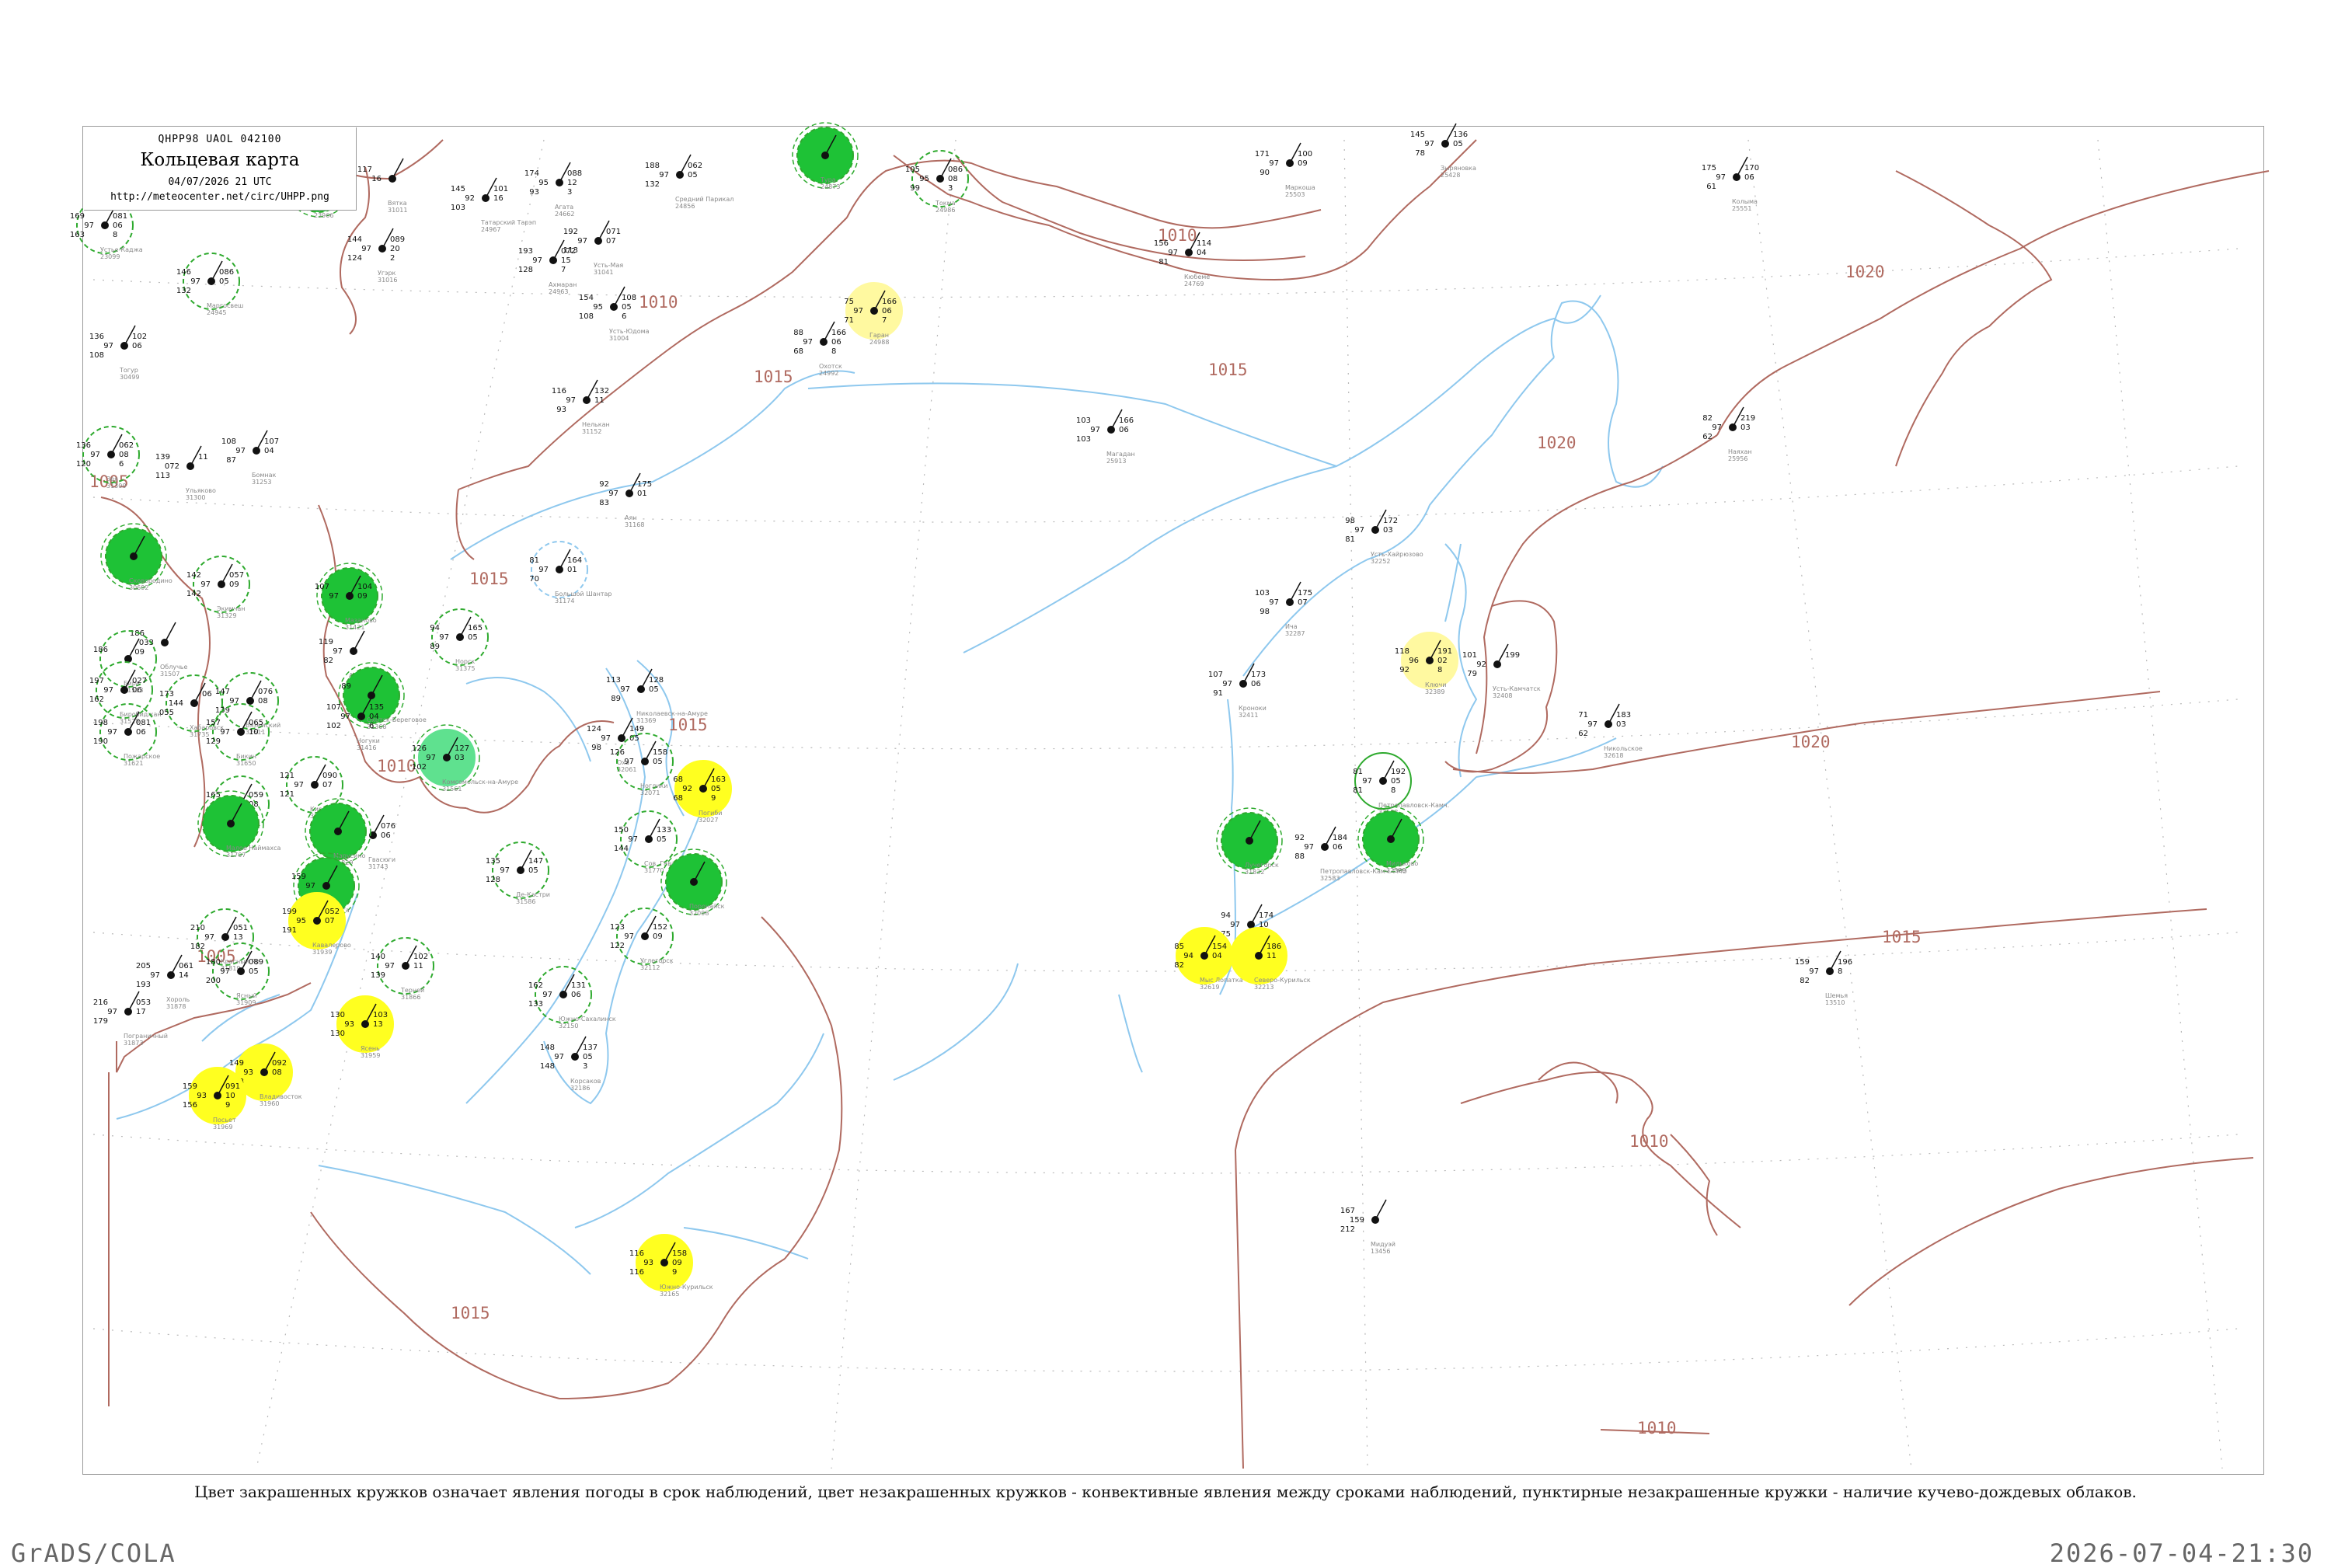 Image resolution: width=2331 pixels, height=1568 pixels. What do you see at coordinates (1865, 272) in the screenshot?
I see `isobar-label: 1020` at bounding box center [1865, 272].